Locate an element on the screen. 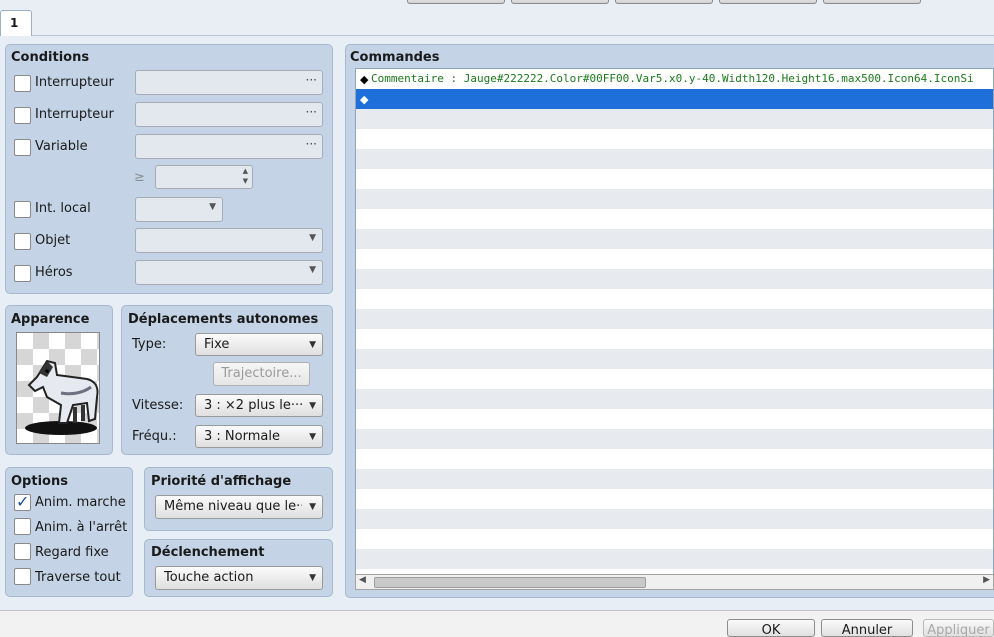 Image resolution: width=994 pixels, height=637 pixels. through-label: Traverse tout is located at coordinates (78, 577).